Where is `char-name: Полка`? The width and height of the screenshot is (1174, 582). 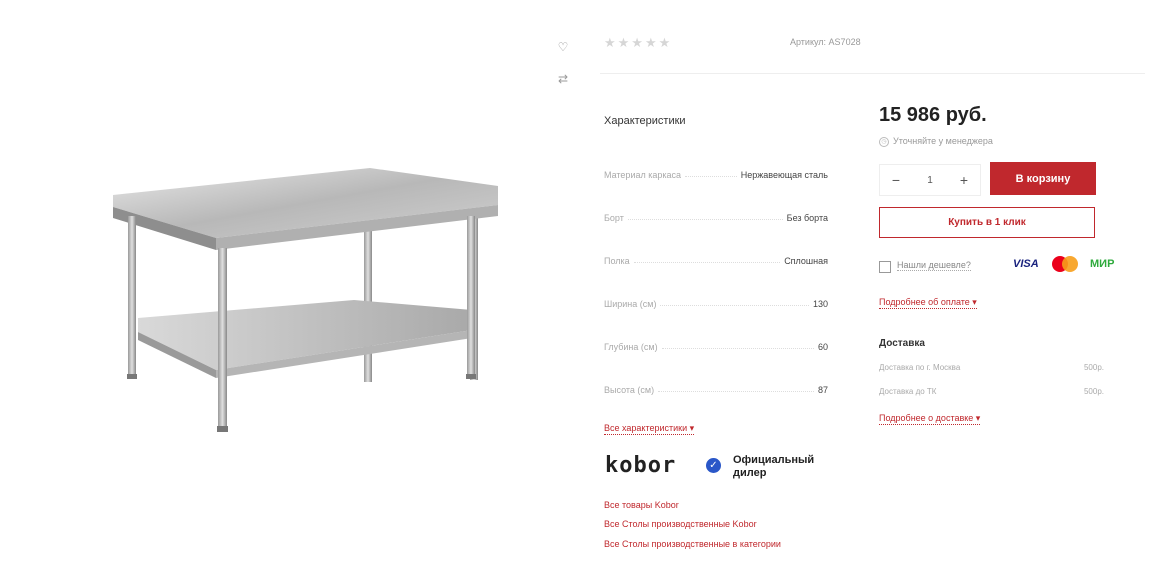
char-name: Полка is located at coordinates (617, 261).